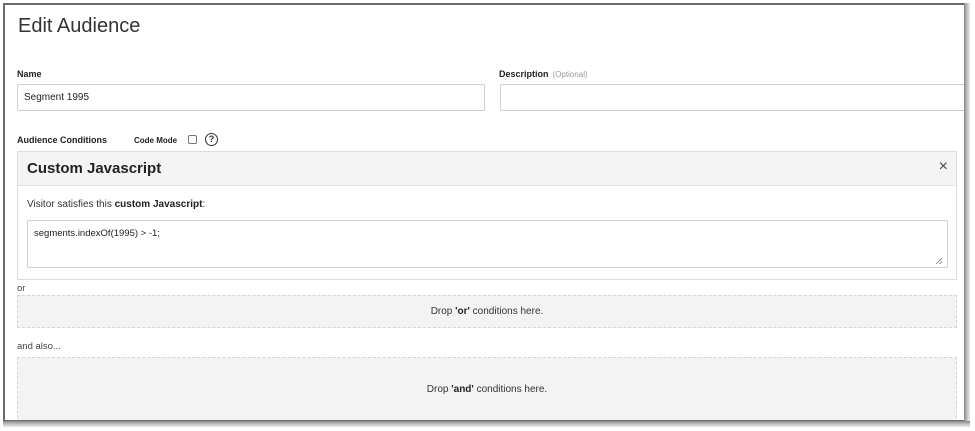 The height and width of the screenshot is (431, 975). Describe the element at coordinates (462, 311) in the screenshot. I see `or-drop-bold: 'or'` at that location.